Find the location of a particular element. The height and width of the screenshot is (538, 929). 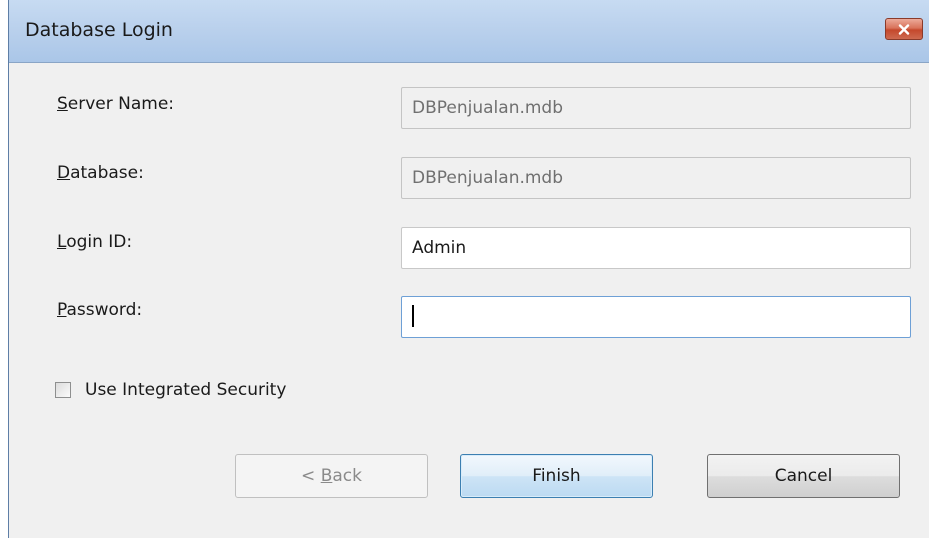

back-button-prefix: < is located at coordinates (311, 476).